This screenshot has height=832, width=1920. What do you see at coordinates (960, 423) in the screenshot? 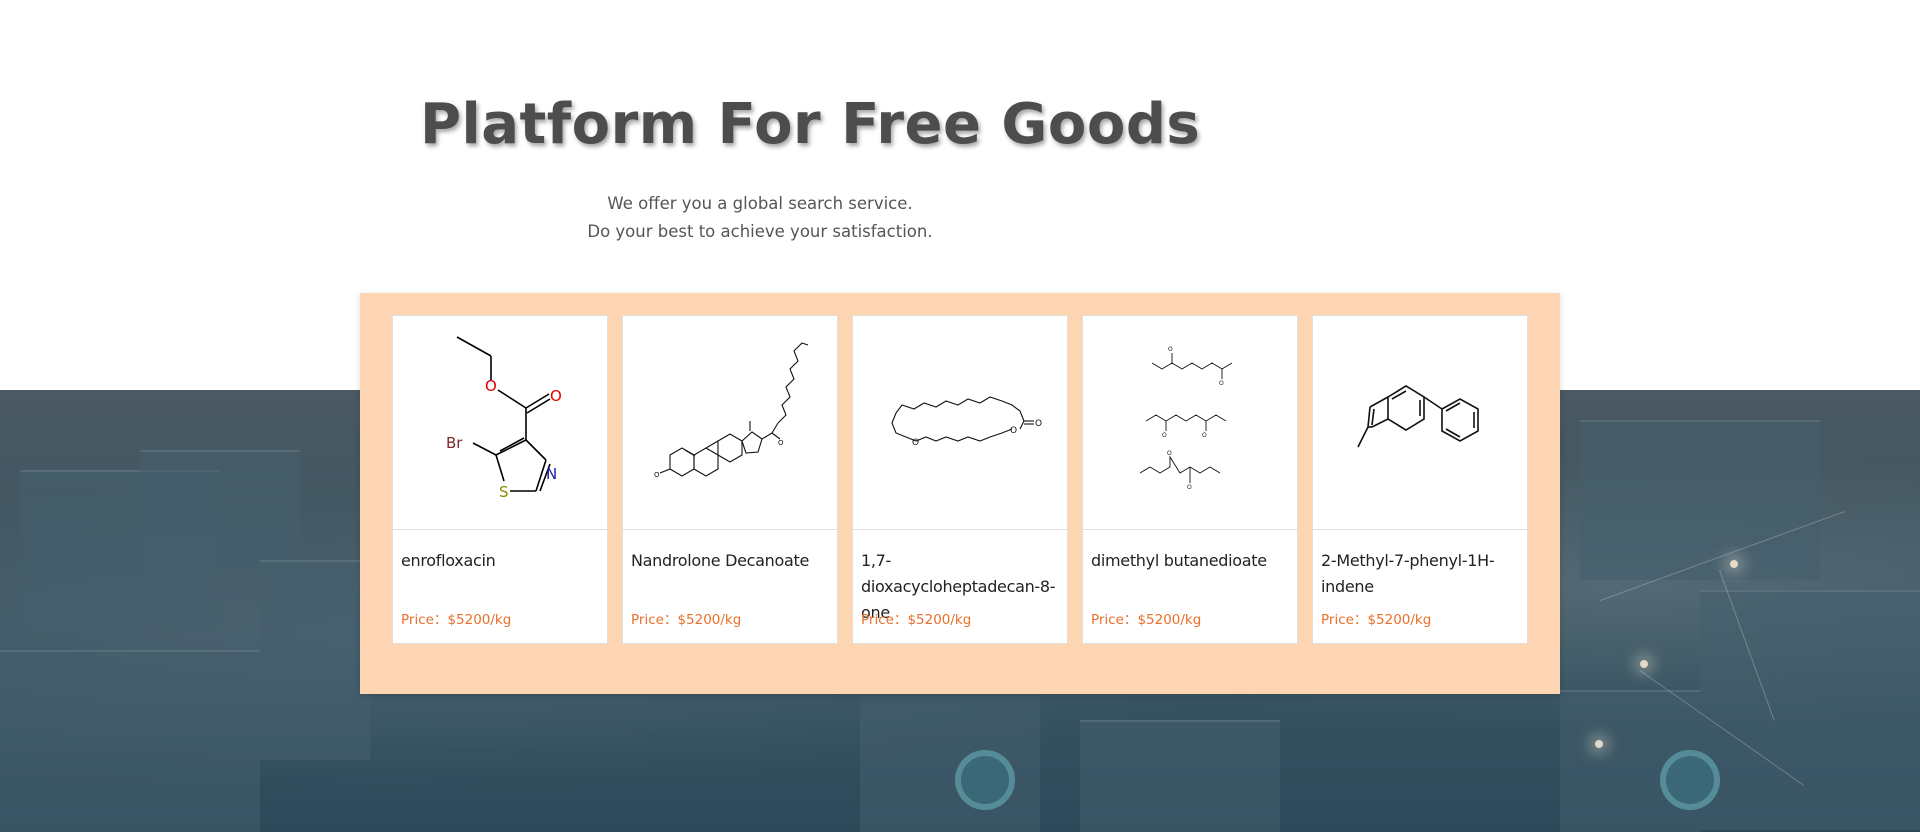
I see `molecule-dioxacycloheptadecanone-icon: O O O` at bounding box center [960, 423].